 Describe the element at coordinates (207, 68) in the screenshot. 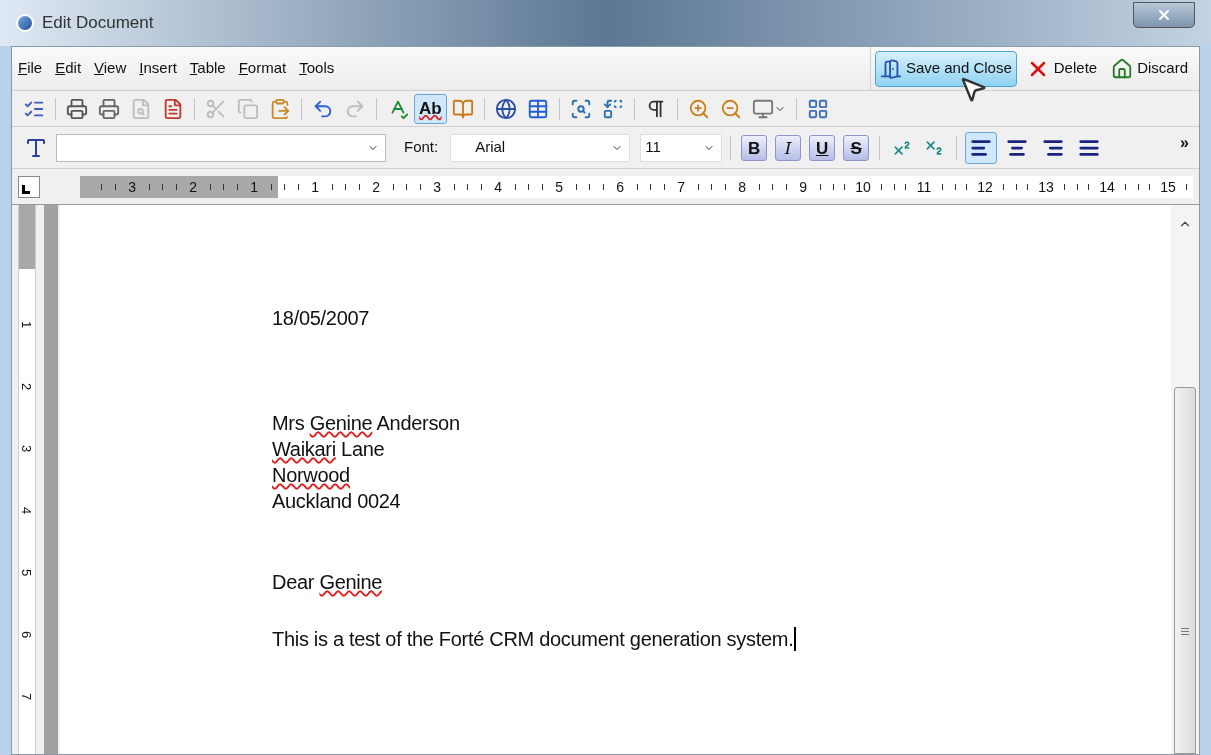

I see `menu-item: Table` at that location.